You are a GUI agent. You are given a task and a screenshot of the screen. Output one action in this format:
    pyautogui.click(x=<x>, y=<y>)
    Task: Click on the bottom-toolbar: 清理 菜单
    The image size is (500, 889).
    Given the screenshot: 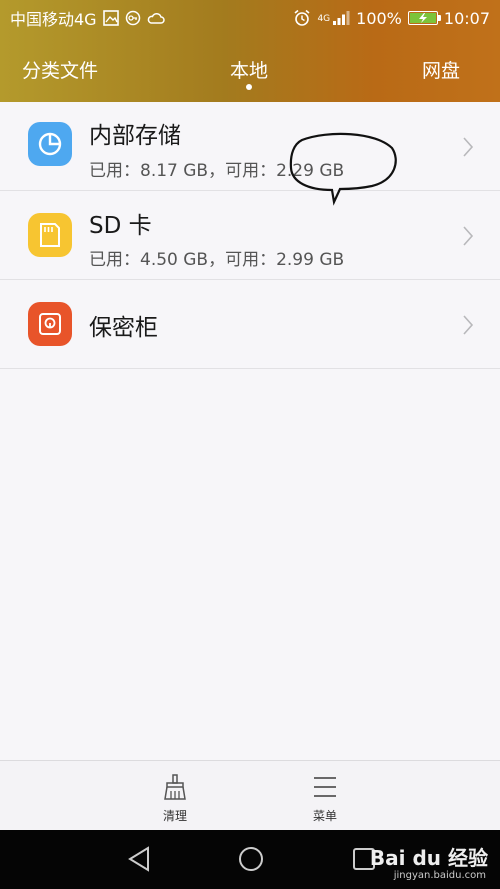 What is the action you would take?
    pyautogui.click(x=250, y=795)
    